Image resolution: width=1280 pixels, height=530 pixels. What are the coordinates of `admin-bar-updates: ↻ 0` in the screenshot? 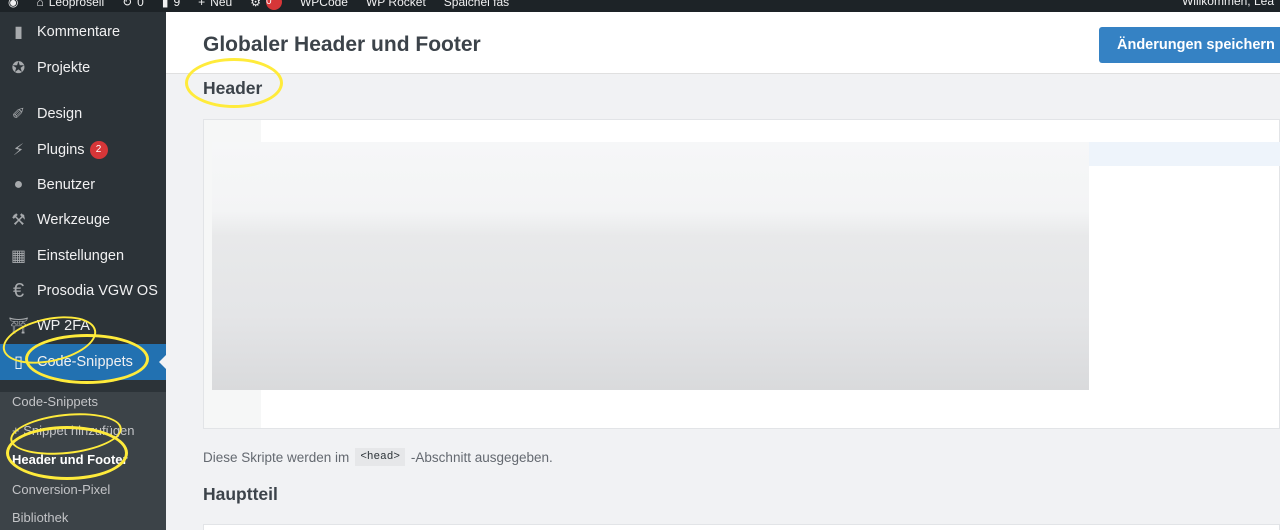 It's located at (133, 4).